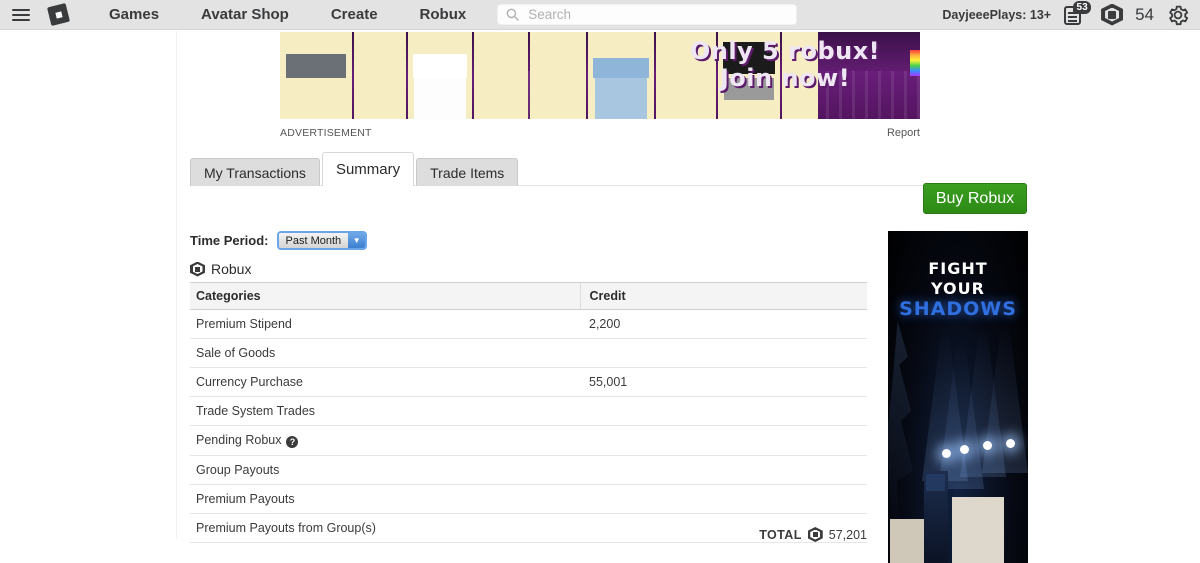 The width and height of the screenshot is (1200, 563). What do you see at coordinates (245, 499) in the screenshot?
I see `category-label: Premium Payouts` at bounding box center [245, 499].